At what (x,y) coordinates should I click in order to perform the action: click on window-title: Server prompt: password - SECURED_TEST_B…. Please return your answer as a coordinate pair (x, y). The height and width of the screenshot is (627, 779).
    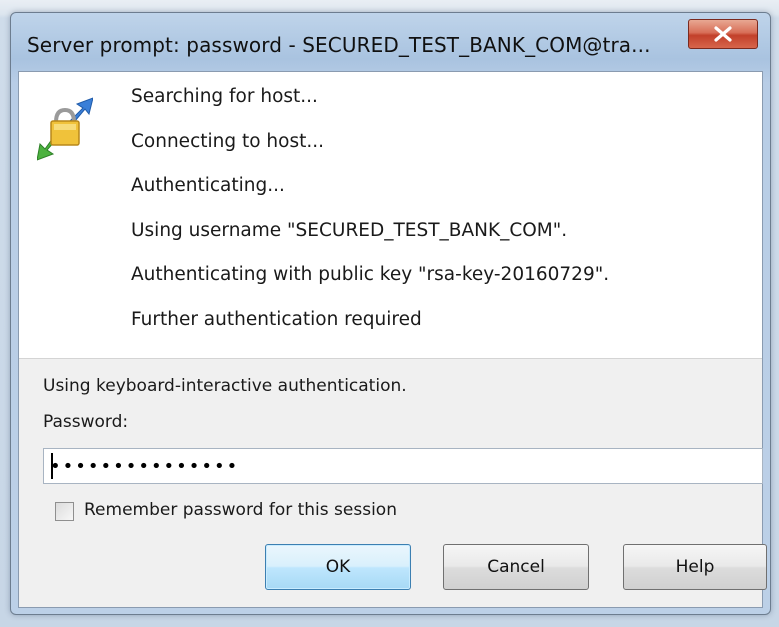
    Looking at the image, I should click on (339, 45).